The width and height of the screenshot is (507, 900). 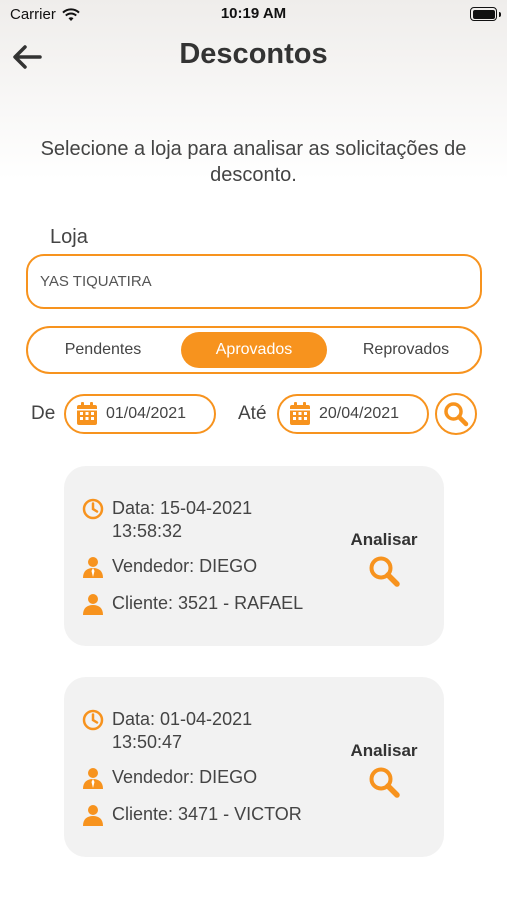 I want to click on card-date-line2: 13:50:47, so click(x=147, y=742).